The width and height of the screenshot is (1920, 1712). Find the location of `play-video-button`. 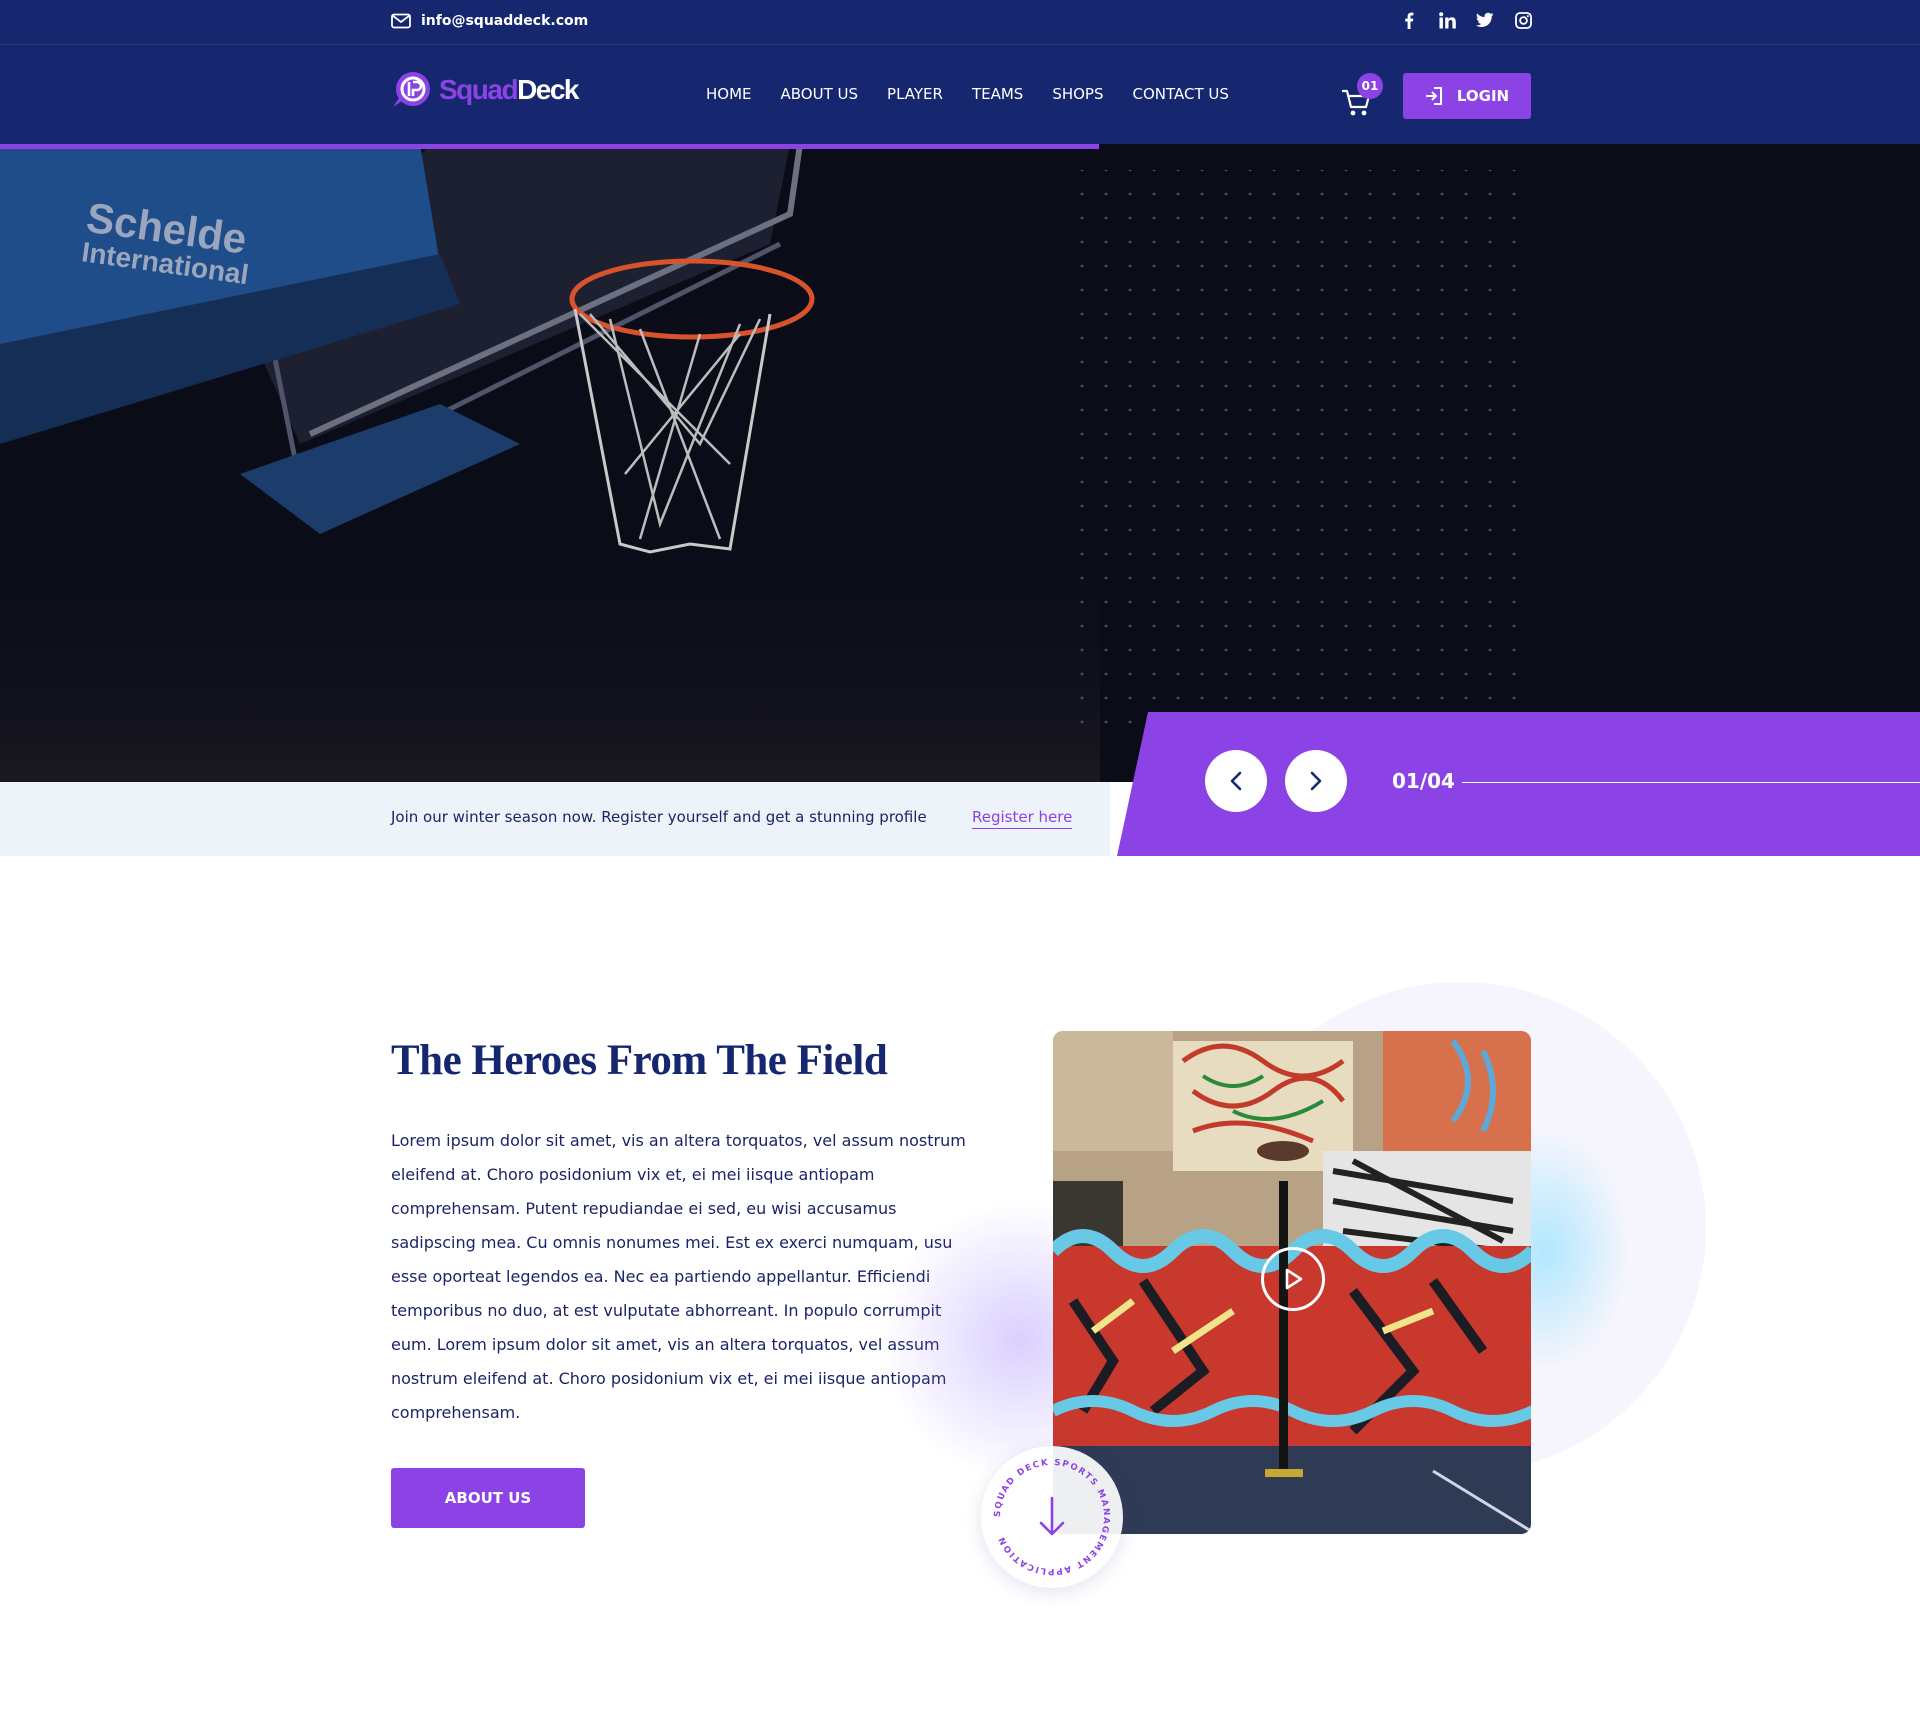

play-video-button is located at coordinates (1293, 1279).